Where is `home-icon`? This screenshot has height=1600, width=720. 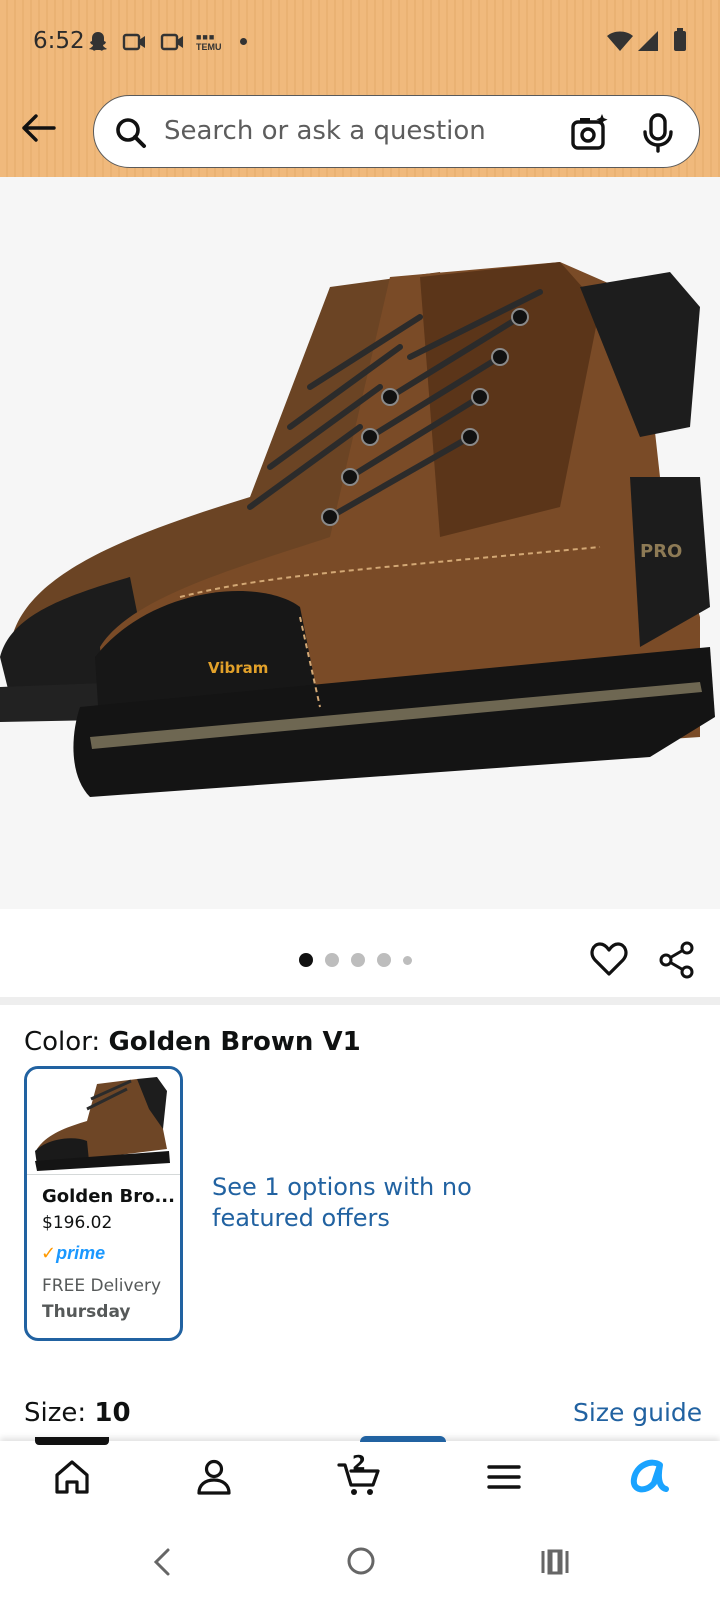
home-icon is located at coordinates (72, 1477).